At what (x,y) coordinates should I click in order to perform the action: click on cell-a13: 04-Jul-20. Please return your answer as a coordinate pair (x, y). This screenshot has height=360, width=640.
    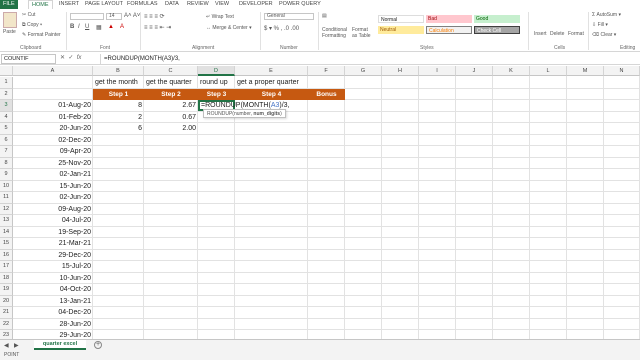
    Looking at the image, I should click on (53, 221).